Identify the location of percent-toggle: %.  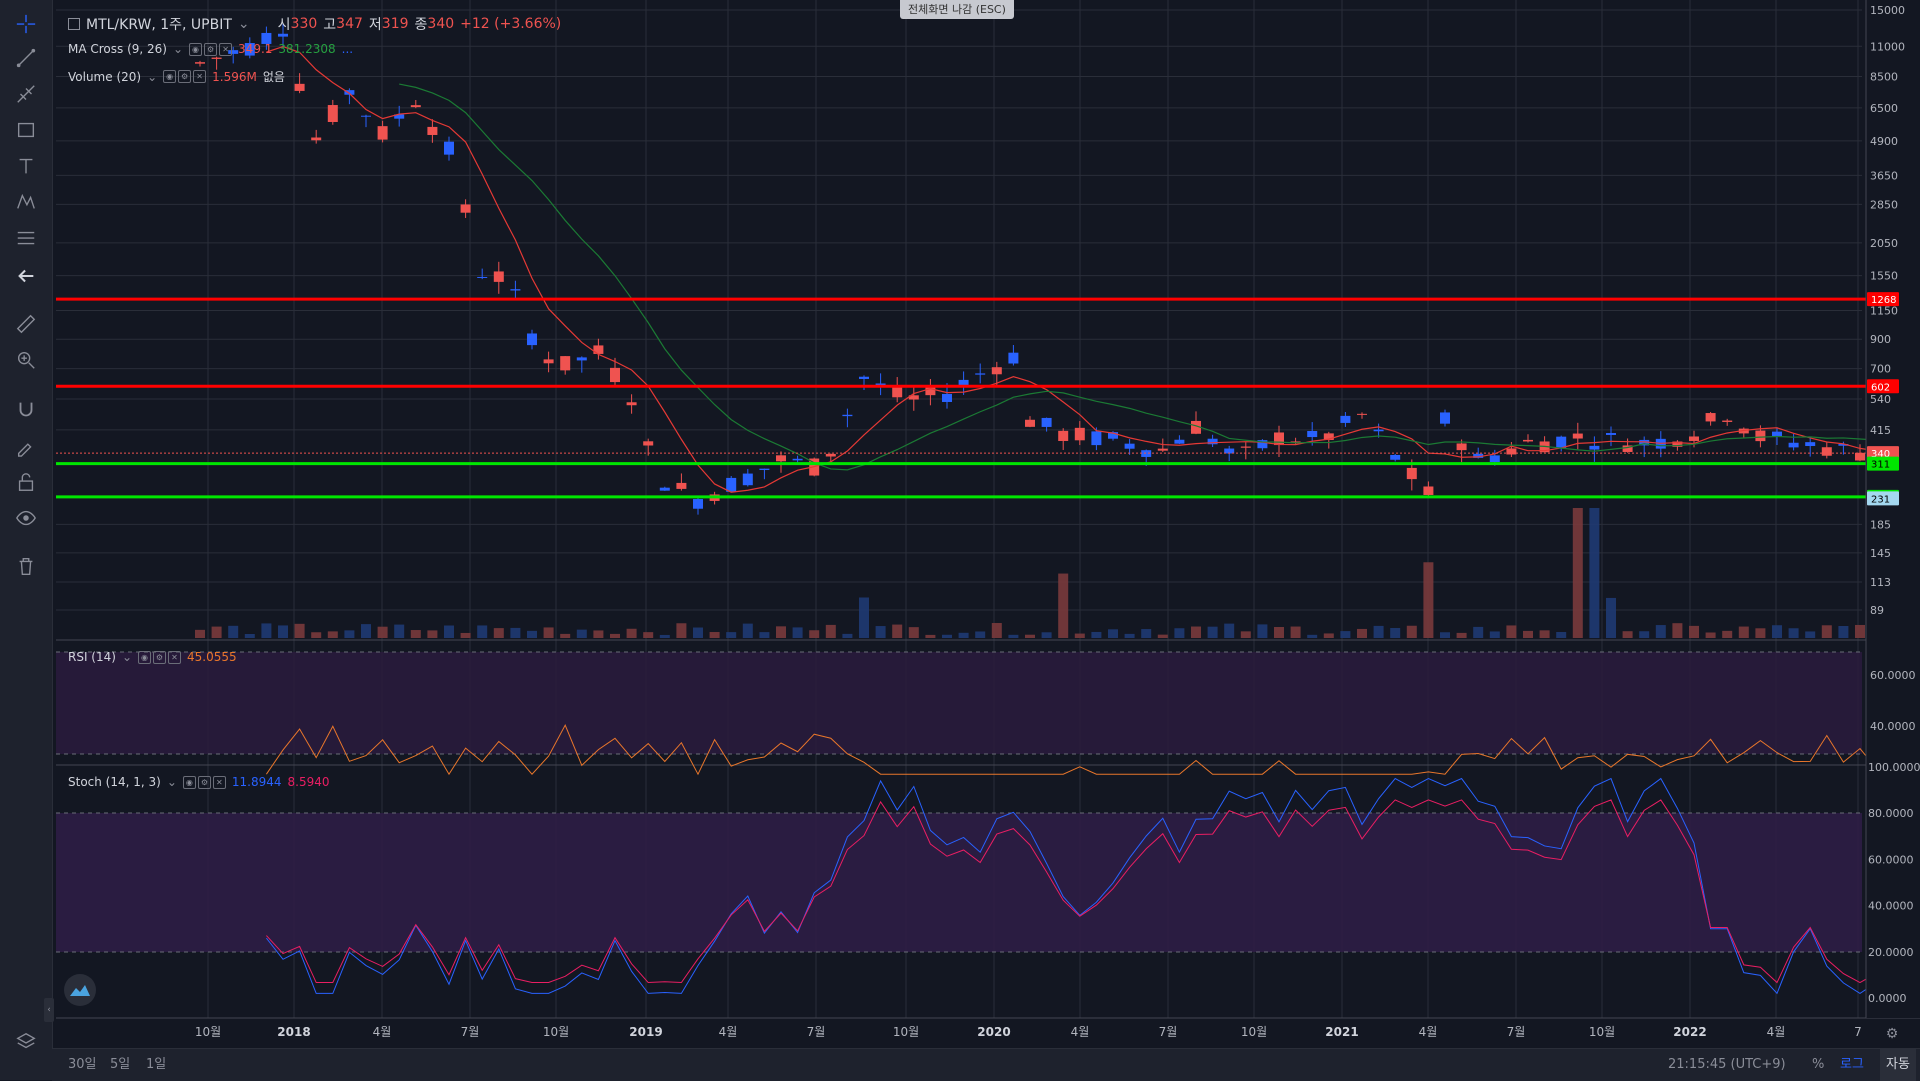
(1818, 1065).